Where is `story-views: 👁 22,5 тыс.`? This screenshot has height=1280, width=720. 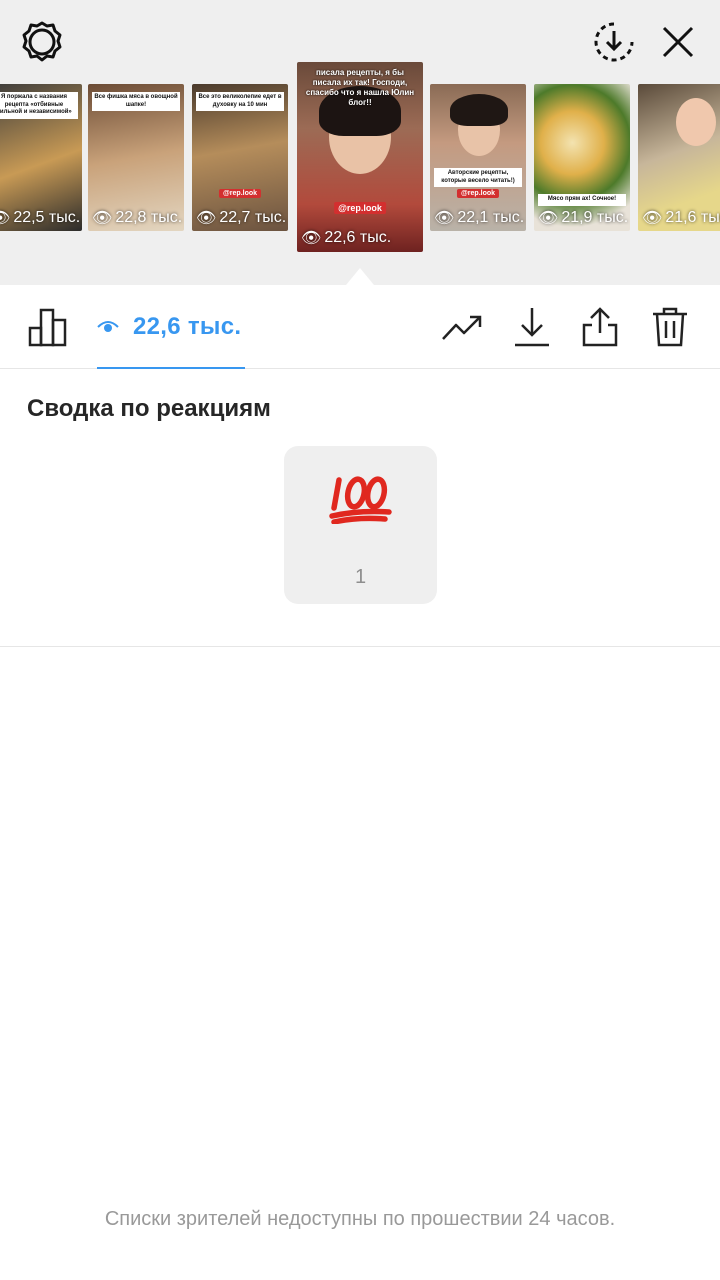
story-views: 👁 22,5 тыс. is located at coordinates (40, 218).